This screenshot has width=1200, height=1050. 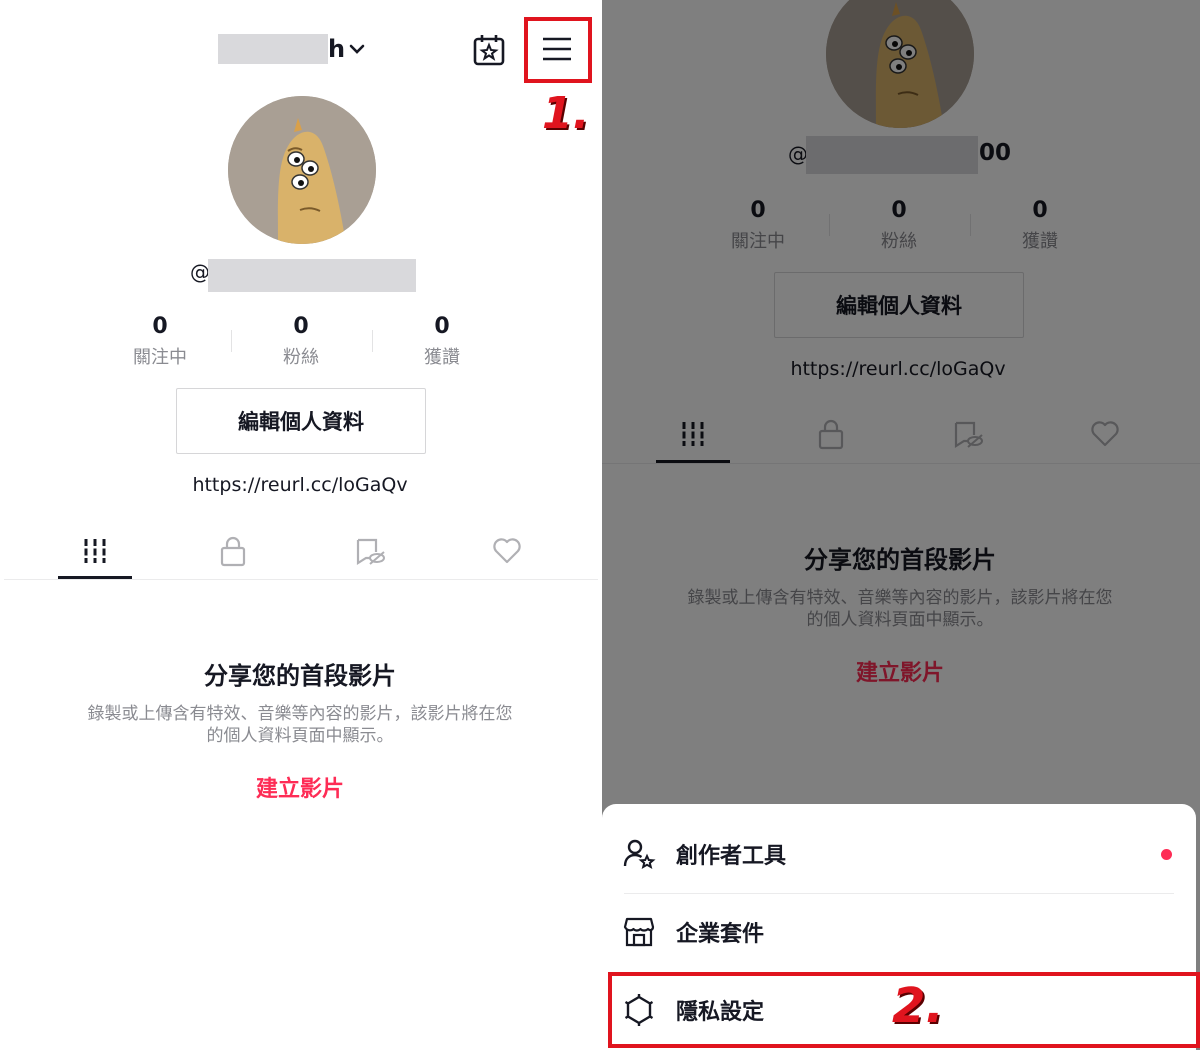 I want to click on annotation-step-1: 1., so click(x=566, y=113).